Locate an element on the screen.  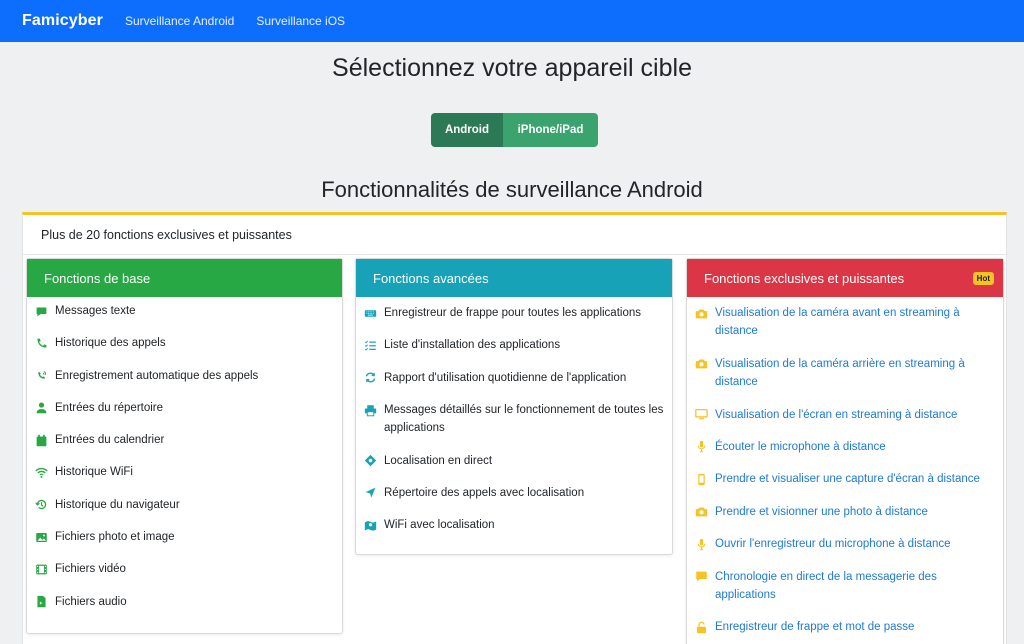
phone-volume-icon is located at coordinates (44, 376).